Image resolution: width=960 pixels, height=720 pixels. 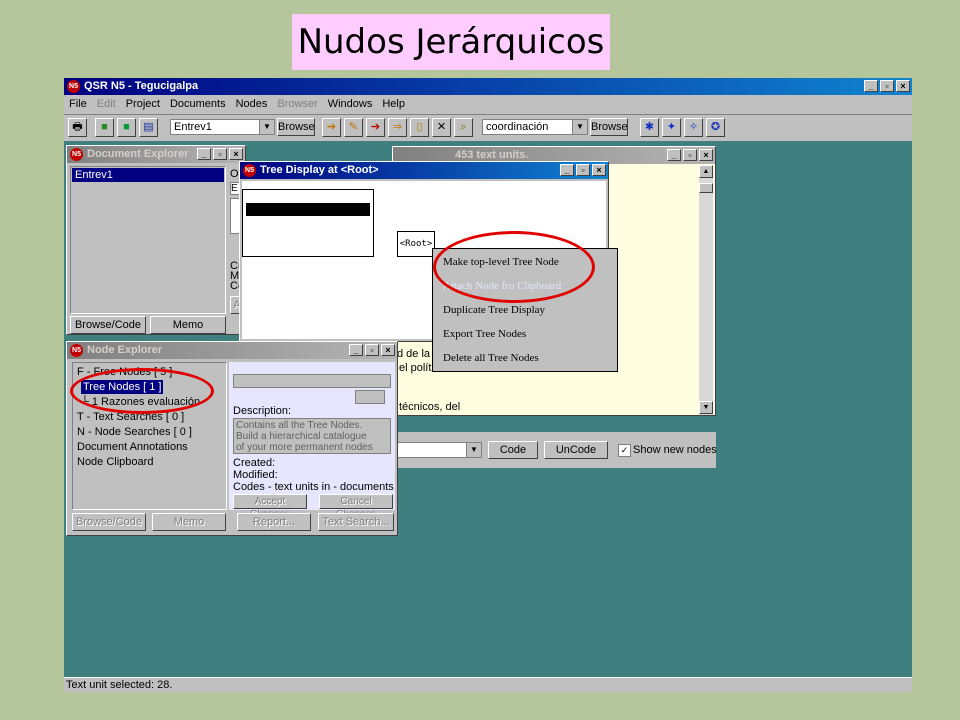 What do you see at coordinates (583, 170) in the screenshot?
I see `tree-restore-button: ▫` at bounding box center [583, 170].